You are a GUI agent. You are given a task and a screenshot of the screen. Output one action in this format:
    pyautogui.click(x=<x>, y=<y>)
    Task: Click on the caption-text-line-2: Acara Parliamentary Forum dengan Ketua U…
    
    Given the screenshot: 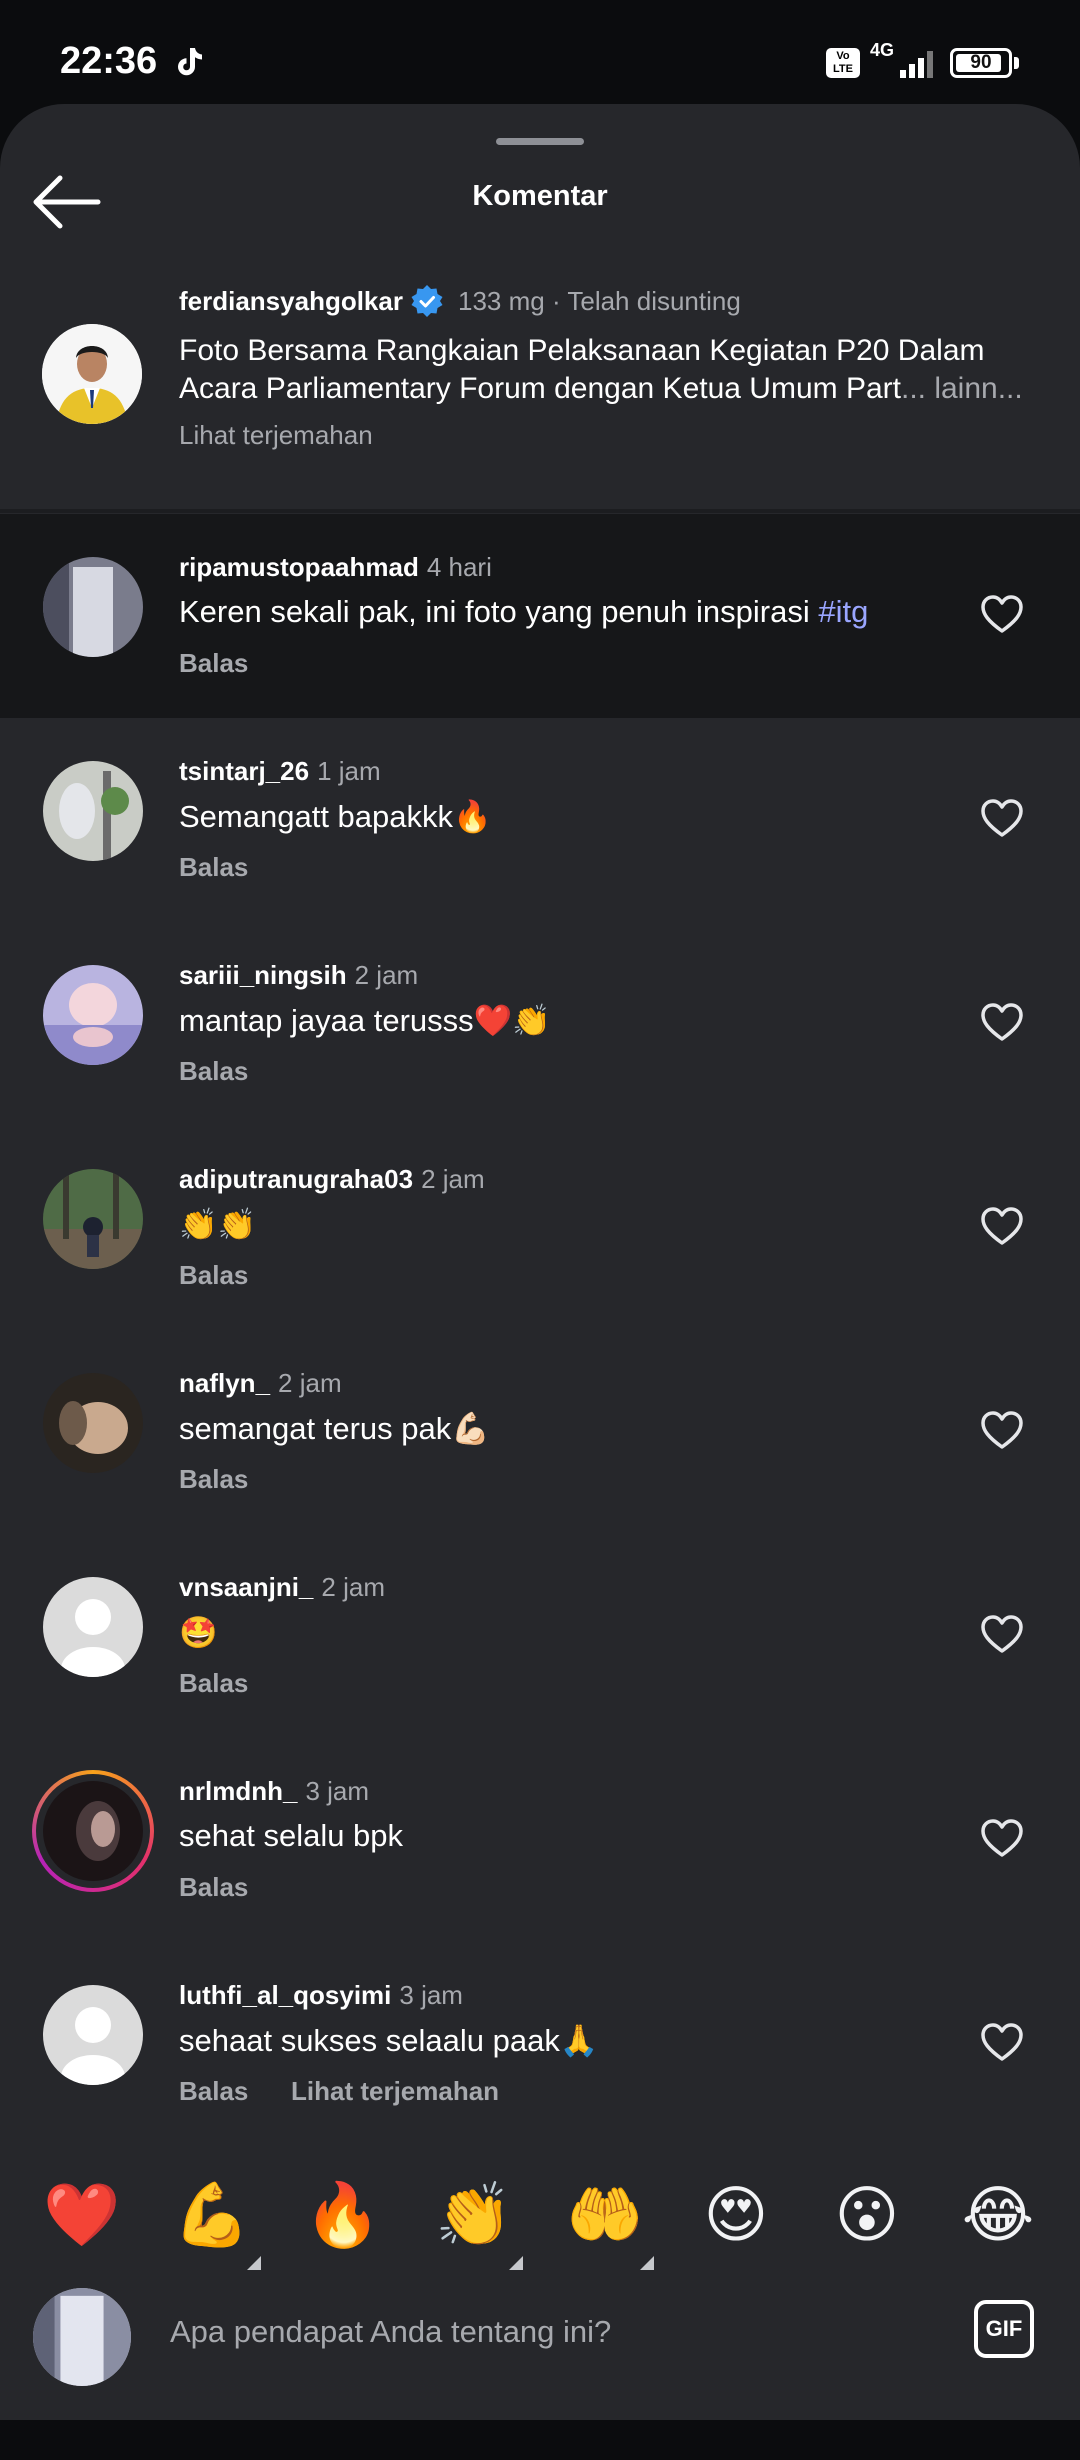 What is the action you would take?
    pyautogui.click(x=614, y=389)
    